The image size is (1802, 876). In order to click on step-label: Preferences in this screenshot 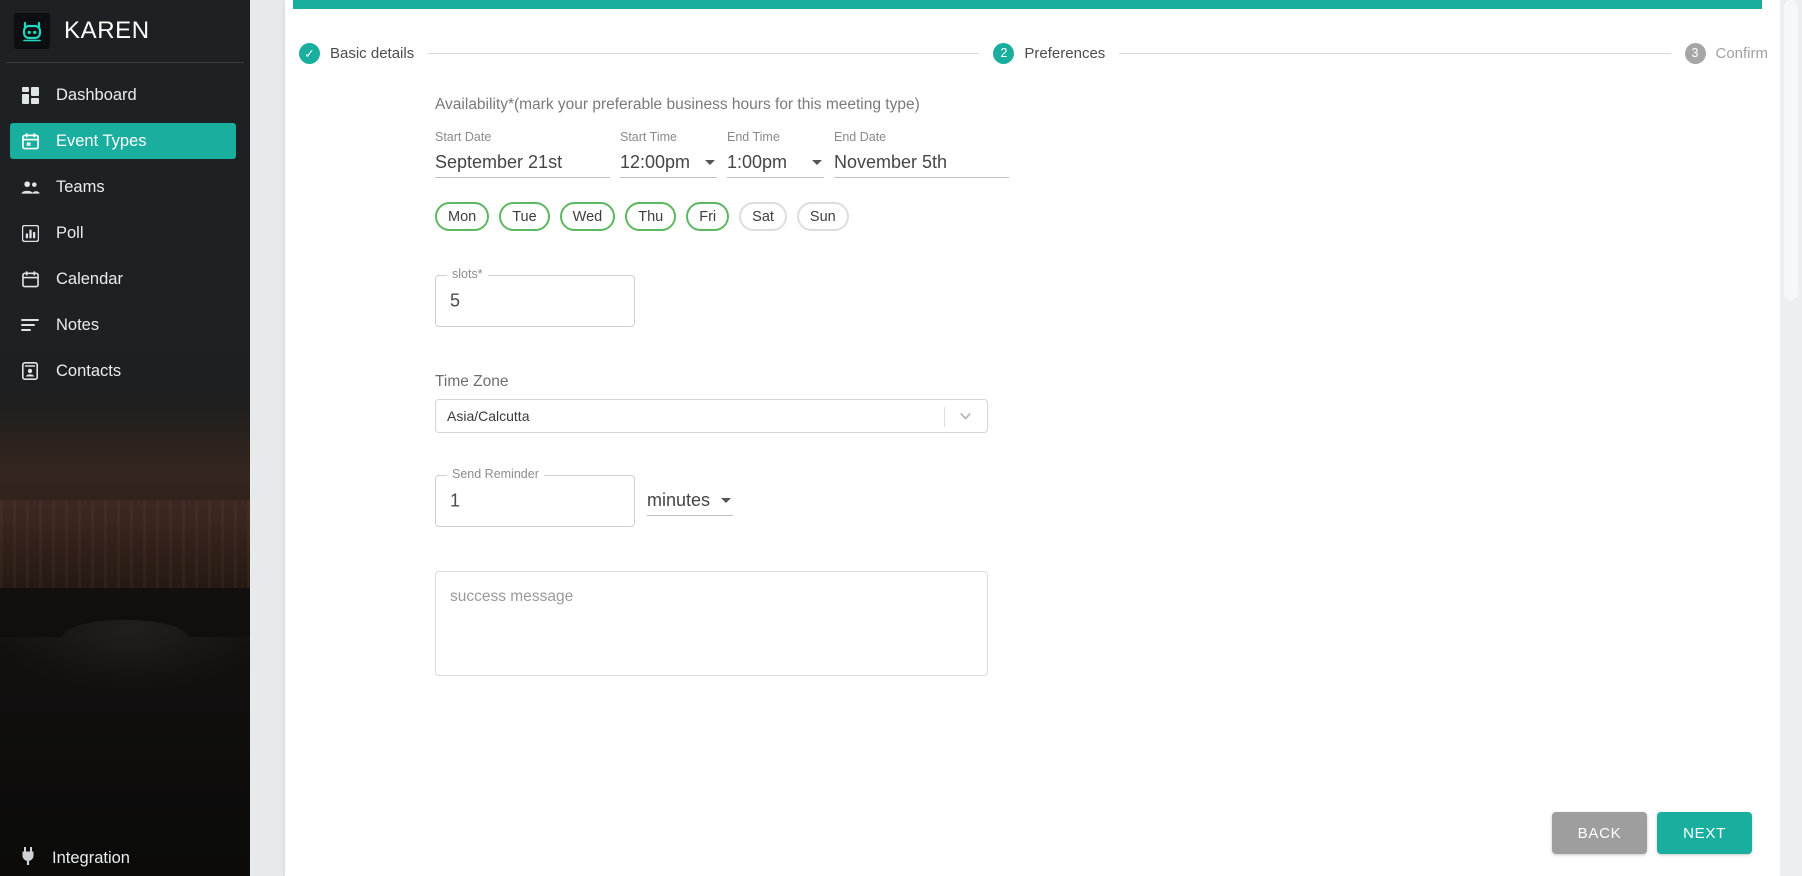, I will do `click(1065, 53)`.